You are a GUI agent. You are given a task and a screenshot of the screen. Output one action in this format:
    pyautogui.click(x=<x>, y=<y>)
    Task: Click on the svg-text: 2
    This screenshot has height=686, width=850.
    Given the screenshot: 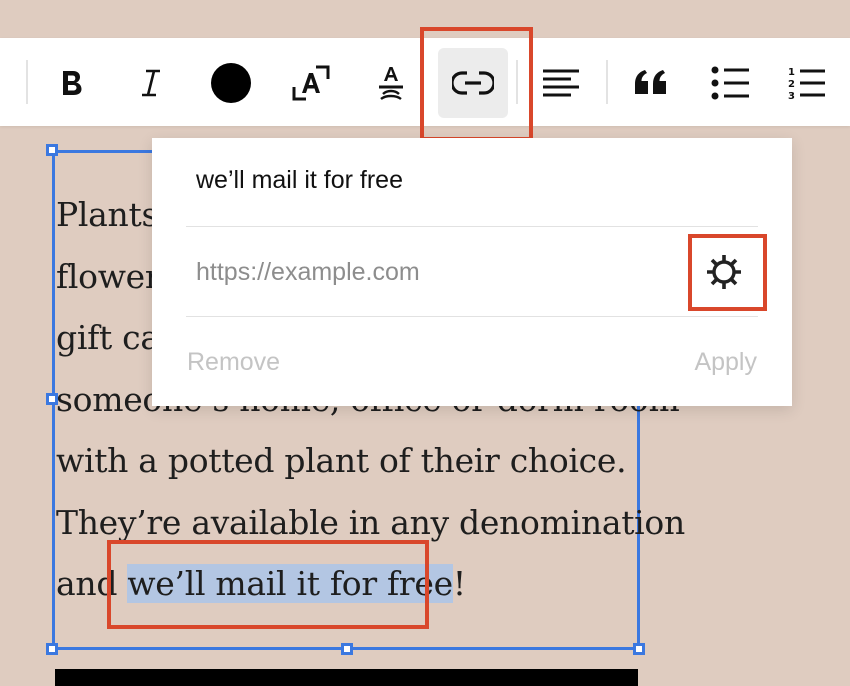 What is the action you would take?
    pyautogui.click(x=791, y=84)
    